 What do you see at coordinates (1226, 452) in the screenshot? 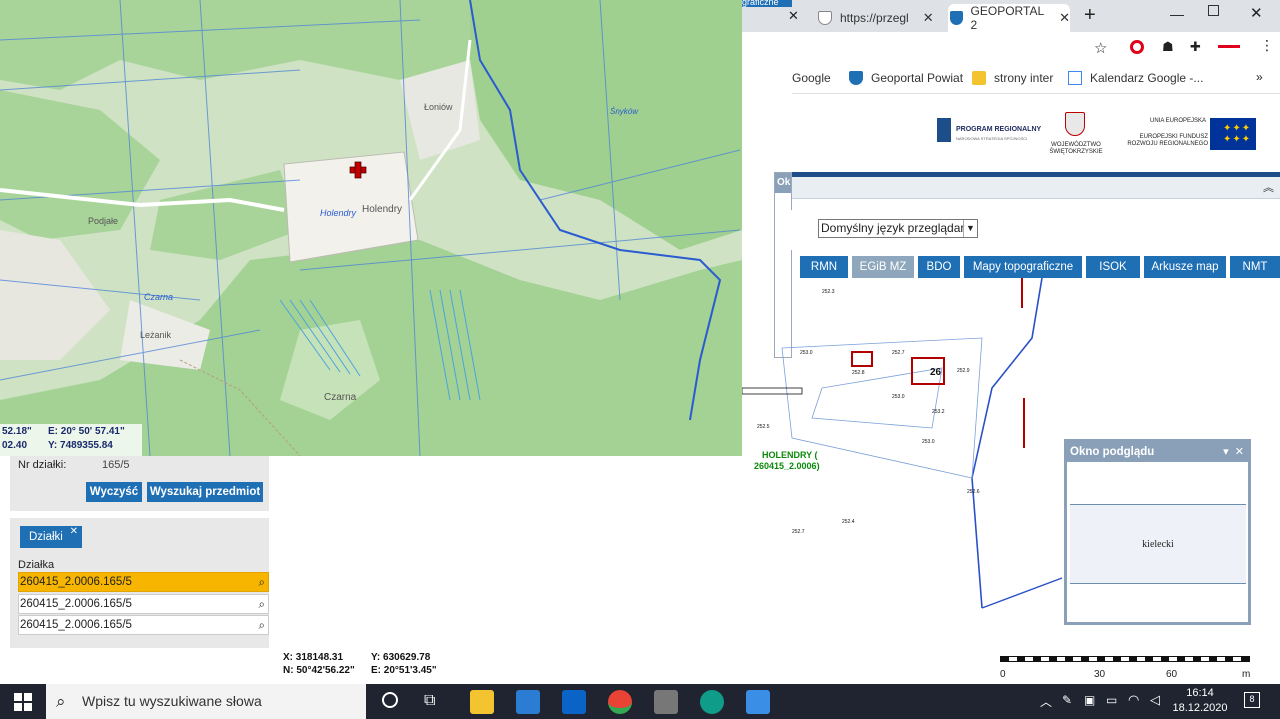
I see `chevron-down-icon: ▾` at bounding box center [1226, 452].